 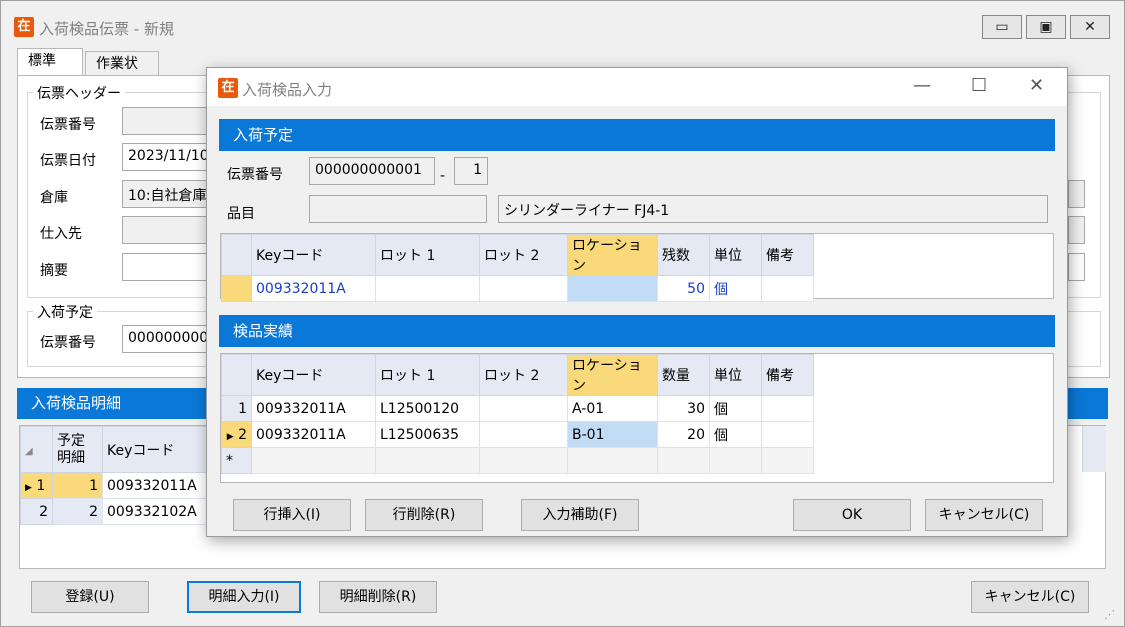 I want to click on location-cell: A-01, so click(x=612, y=408).